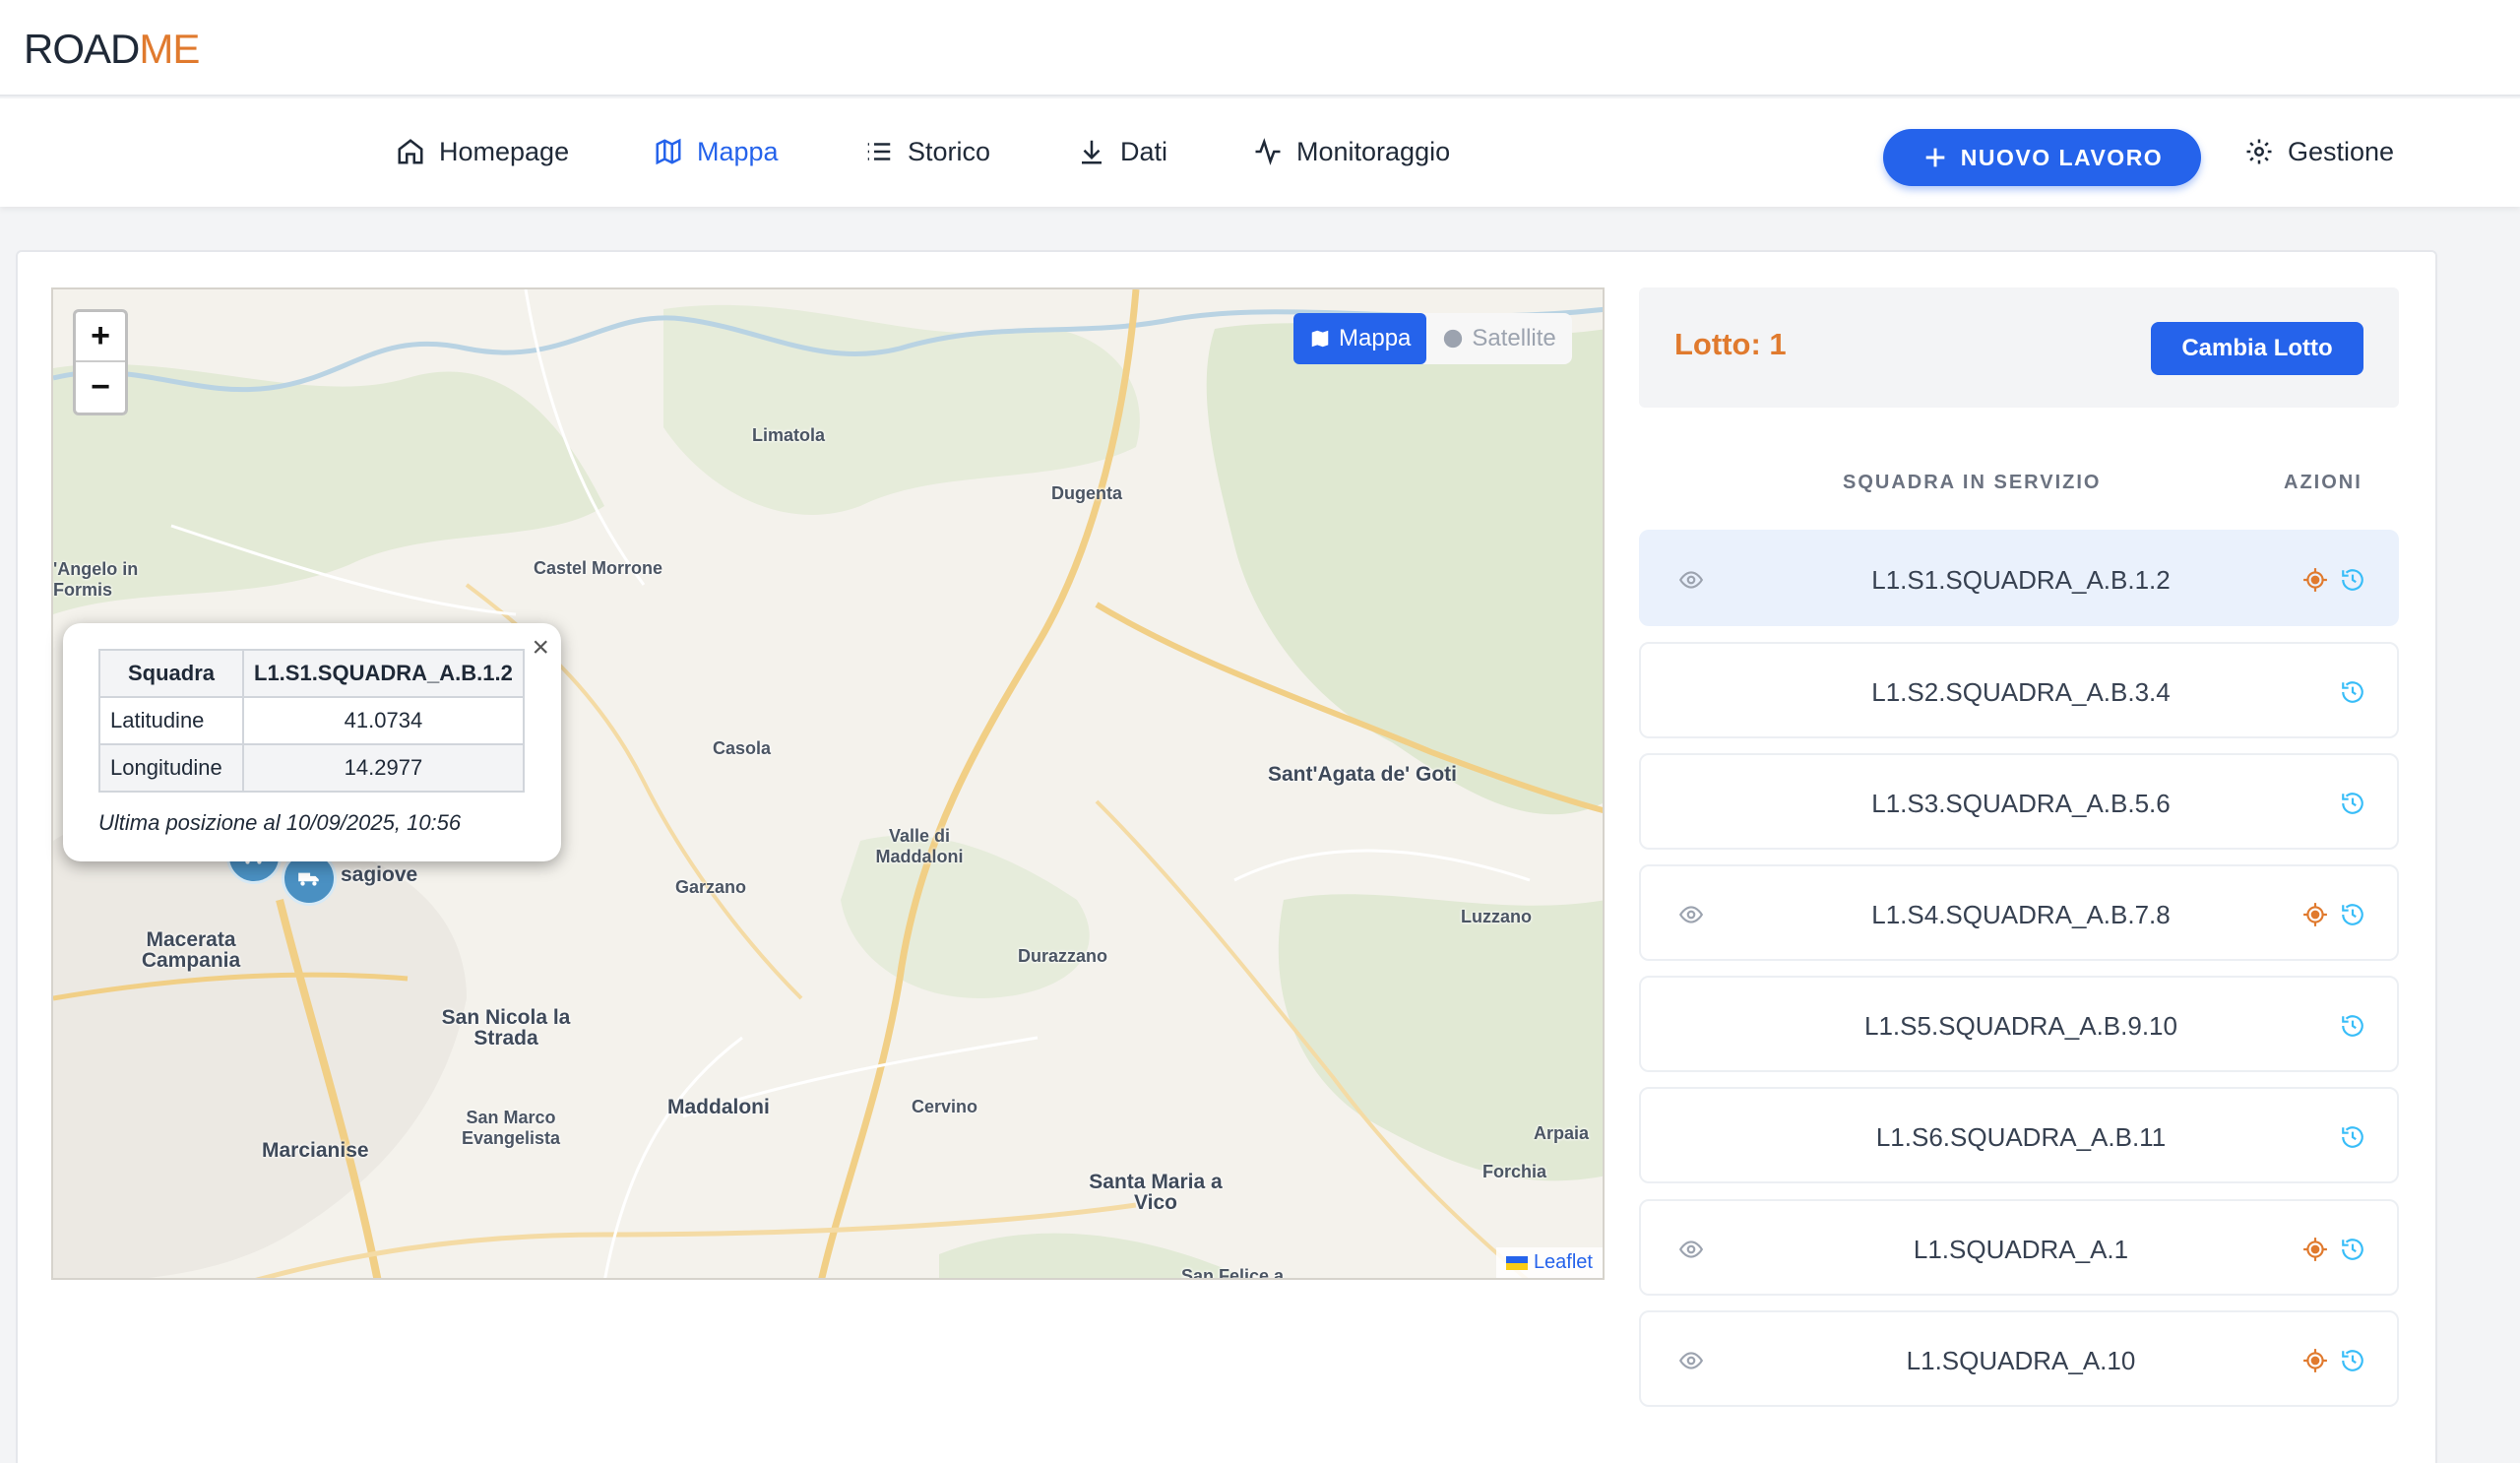 This screenshot has width=2520, height=1463. What do you see at coordinates (383, 720) in the screenshot?
I see `popup-value: 41.0734` at bounding box center [383, 720].